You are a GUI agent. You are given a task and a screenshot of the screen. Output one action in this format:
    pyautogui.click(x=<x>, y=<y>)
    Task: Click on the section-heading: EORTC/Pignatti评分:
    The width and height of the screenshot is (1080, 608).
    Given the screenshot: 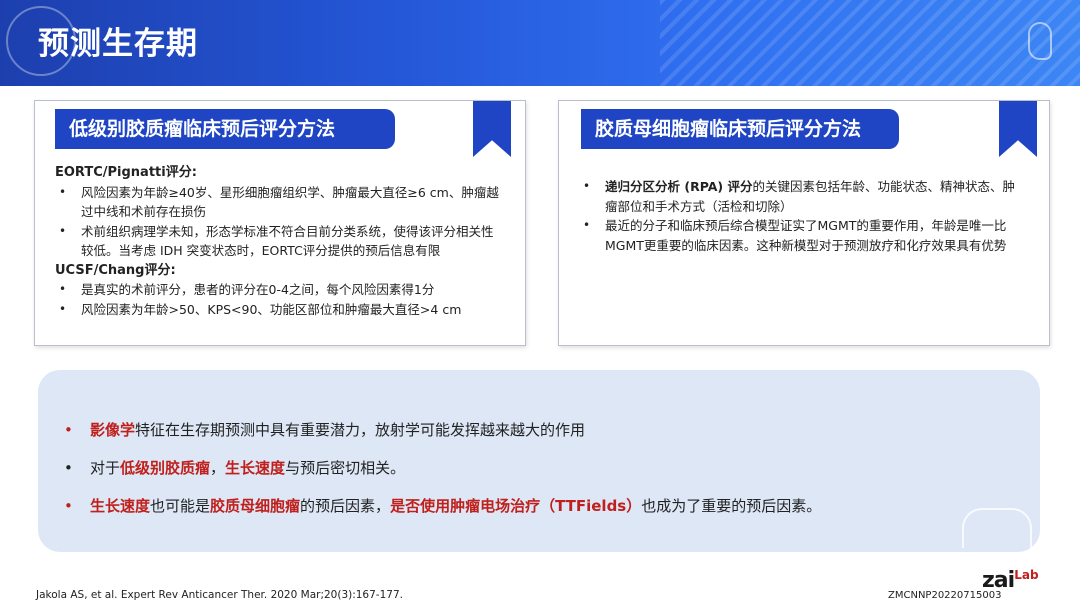 What is the action you would take?
    pyautogui.click(x=126, y=172)
    